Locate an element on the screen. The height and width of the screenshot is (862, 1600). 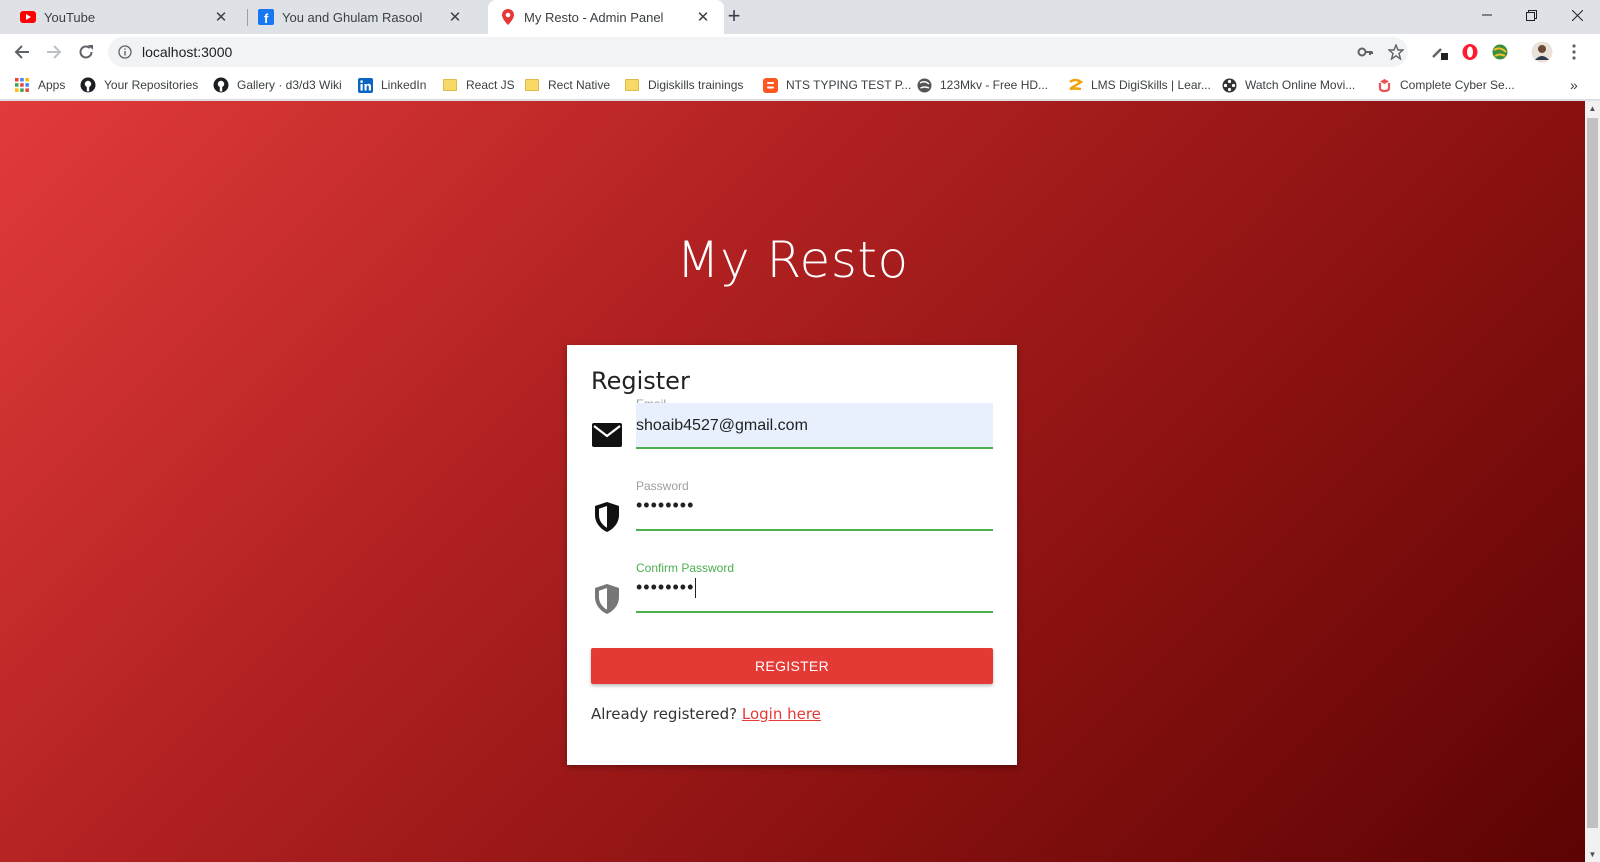
tab-divider is located at coordinates (247, 17).